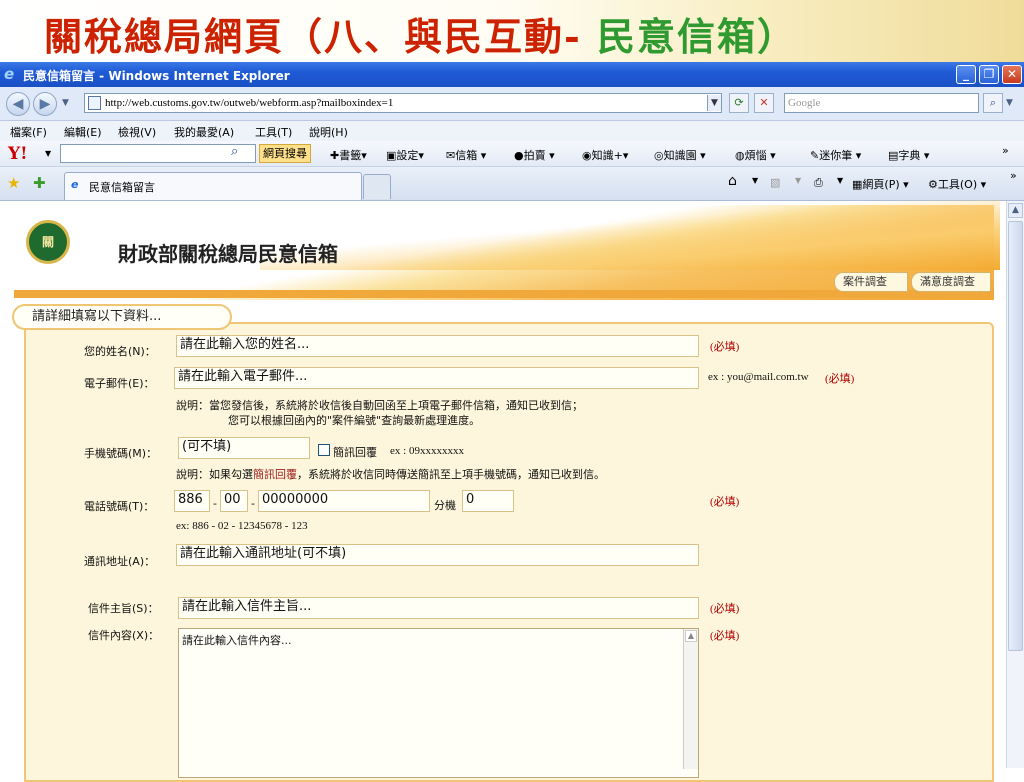  Describe the element at coordinates (156, 76) in the screenshot. I see `window-title: 民意信箱留言 - Windows Internet Explorer` at that location.